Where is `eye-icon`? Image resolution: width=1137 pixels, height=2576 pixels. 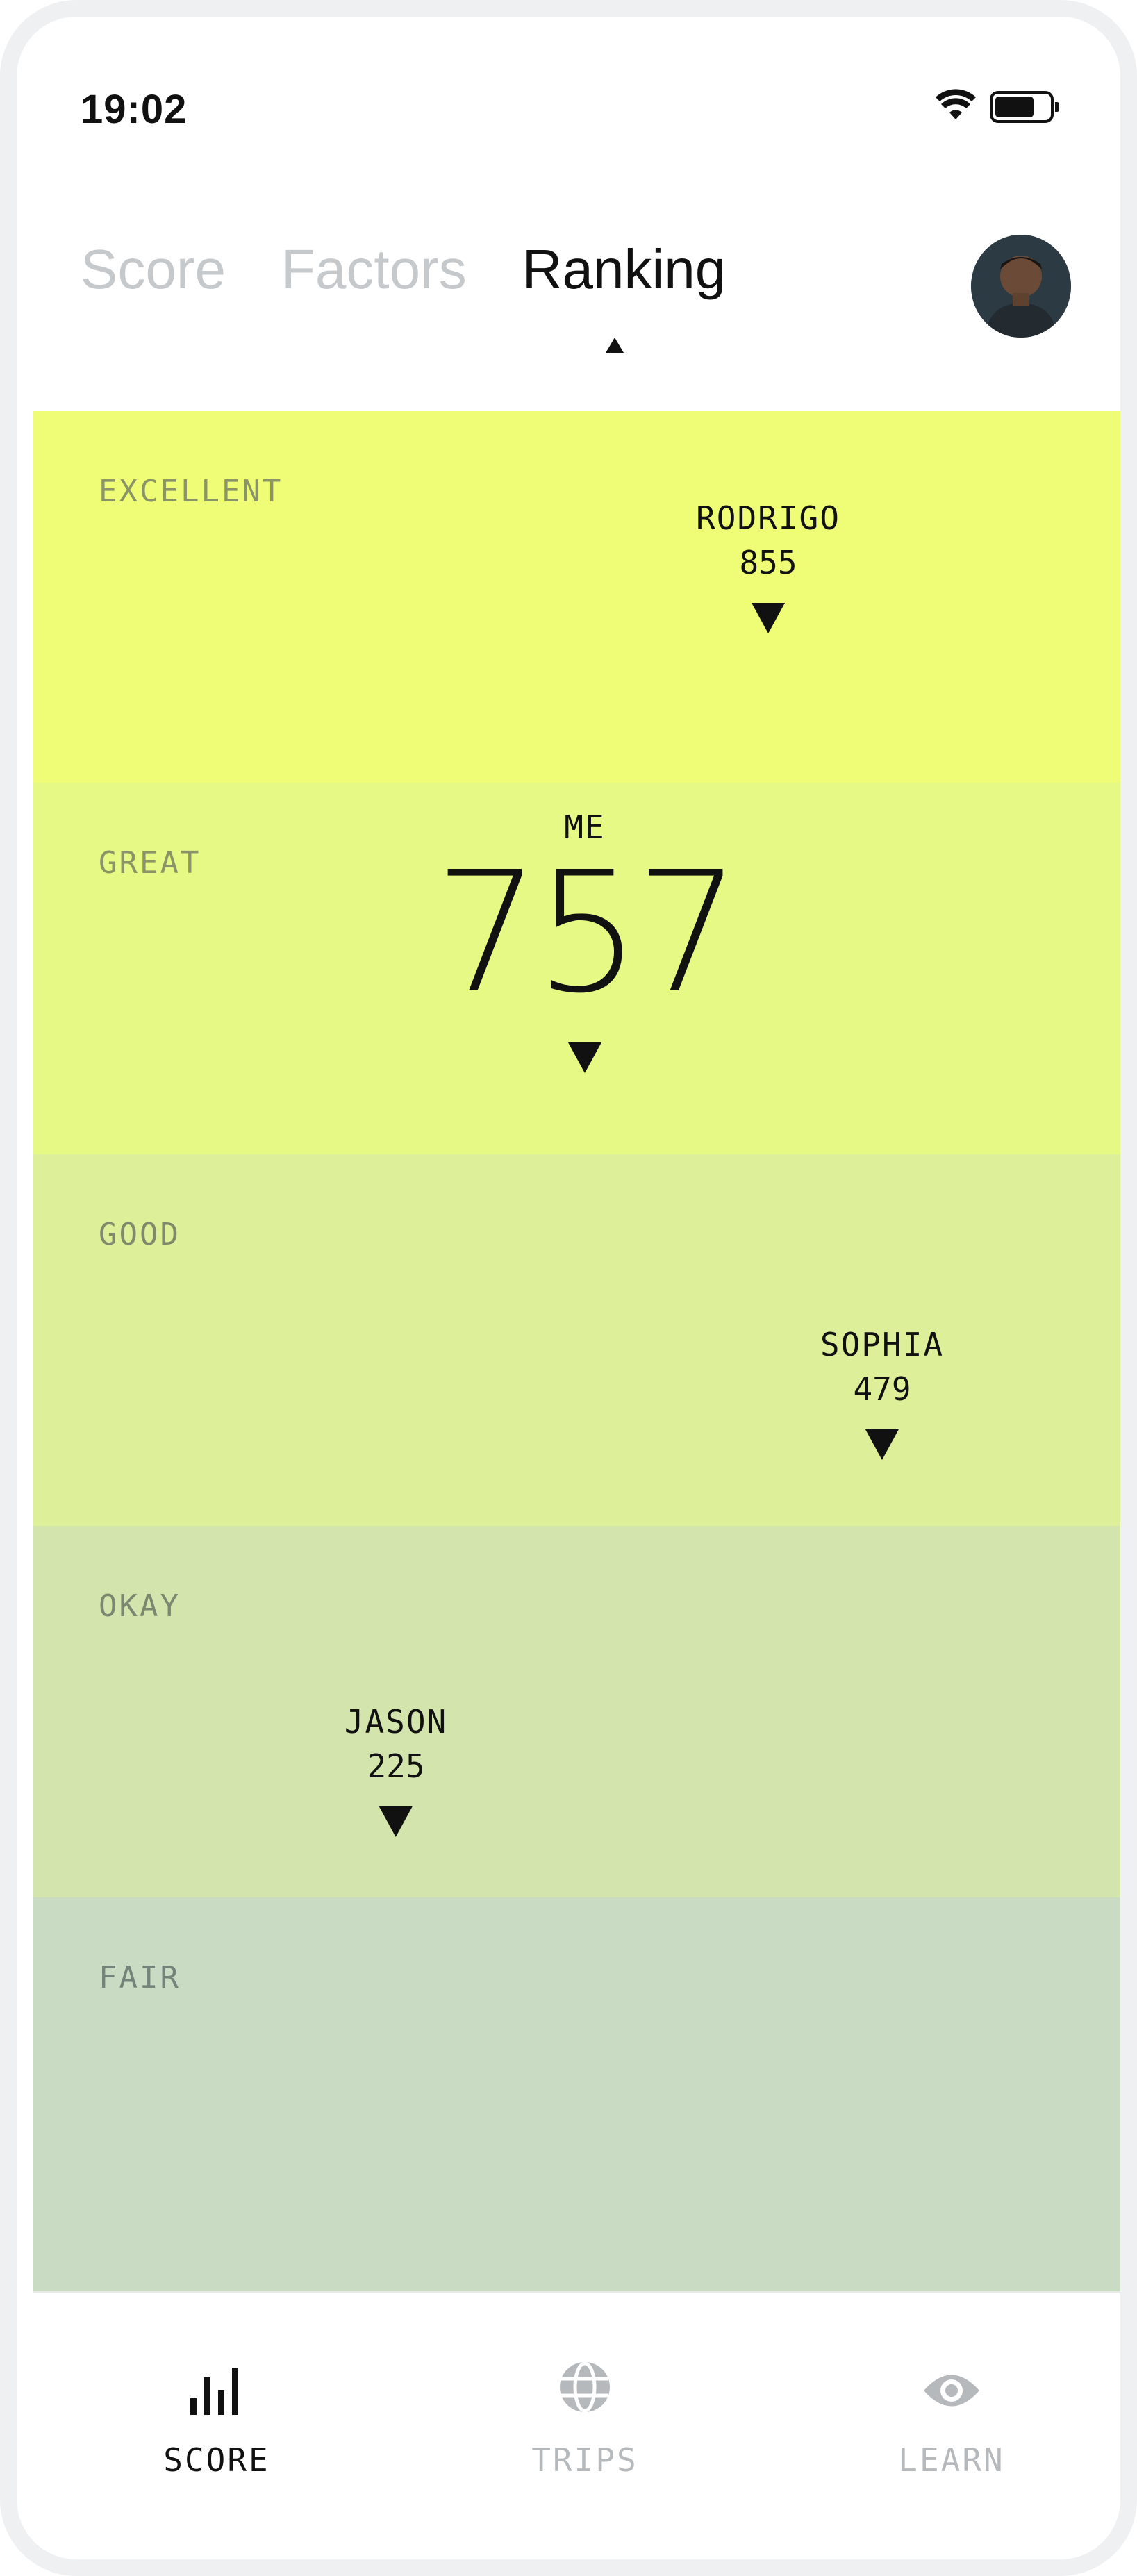
eye-icon is located at coordinates (951, 2385).